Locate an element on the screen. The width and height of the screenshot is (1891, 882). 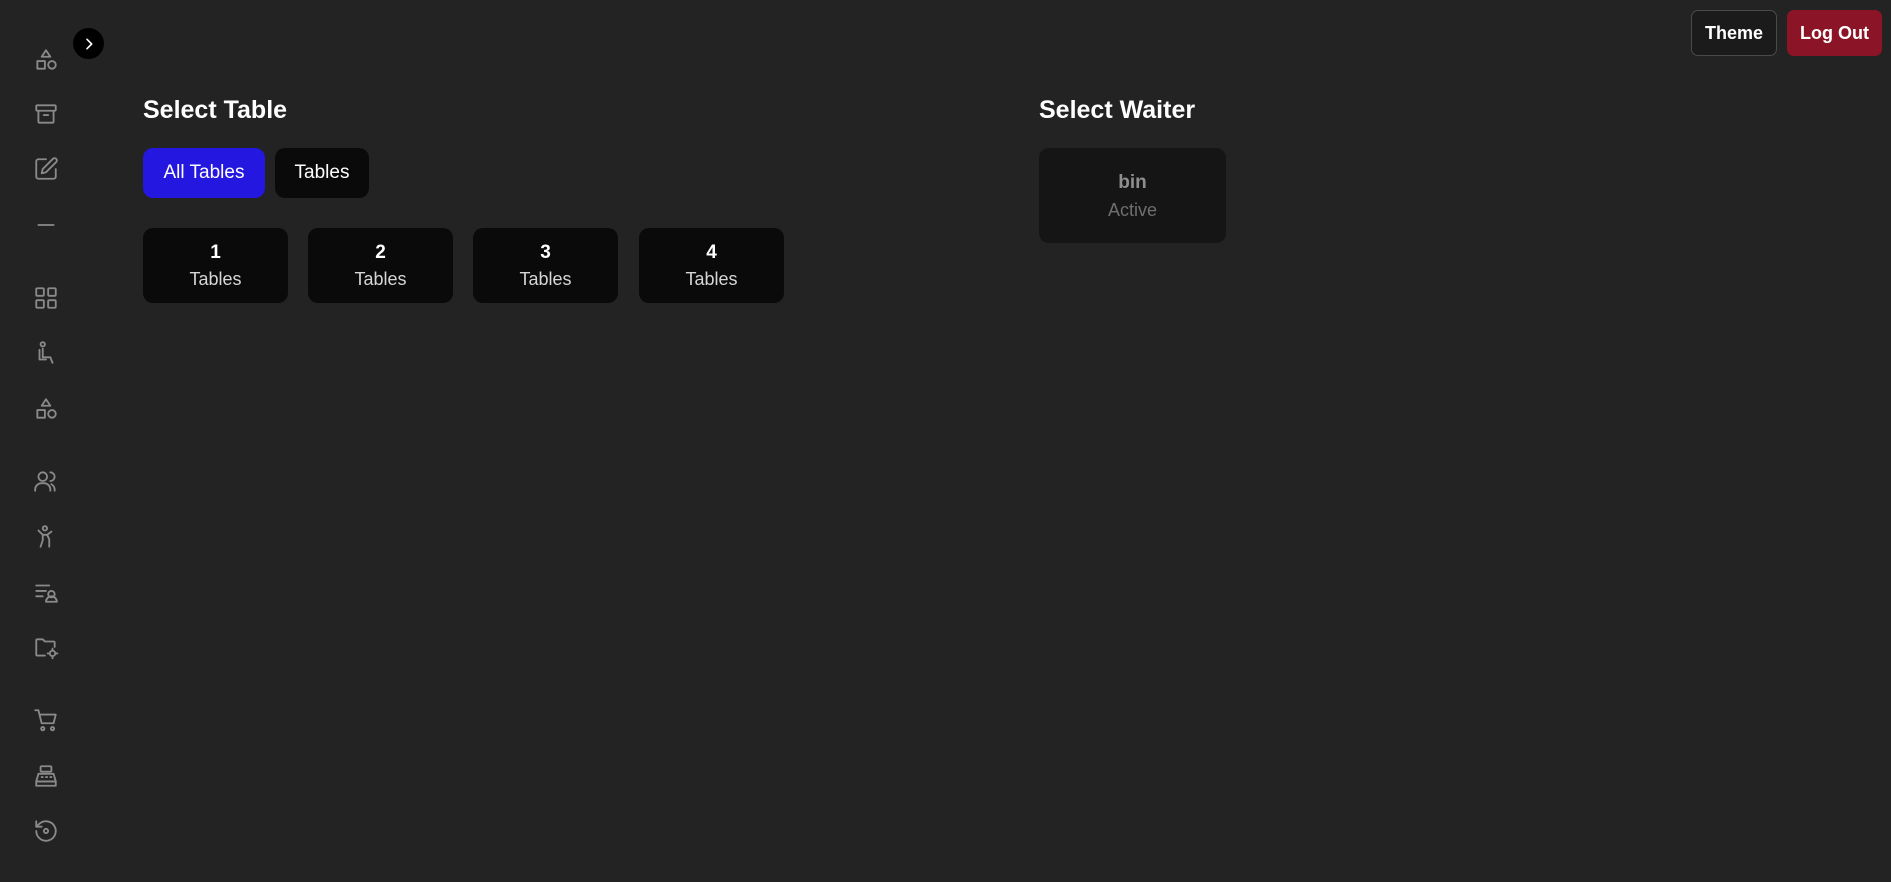
select-table-title: Select Table is located at coordinates (215, 110).